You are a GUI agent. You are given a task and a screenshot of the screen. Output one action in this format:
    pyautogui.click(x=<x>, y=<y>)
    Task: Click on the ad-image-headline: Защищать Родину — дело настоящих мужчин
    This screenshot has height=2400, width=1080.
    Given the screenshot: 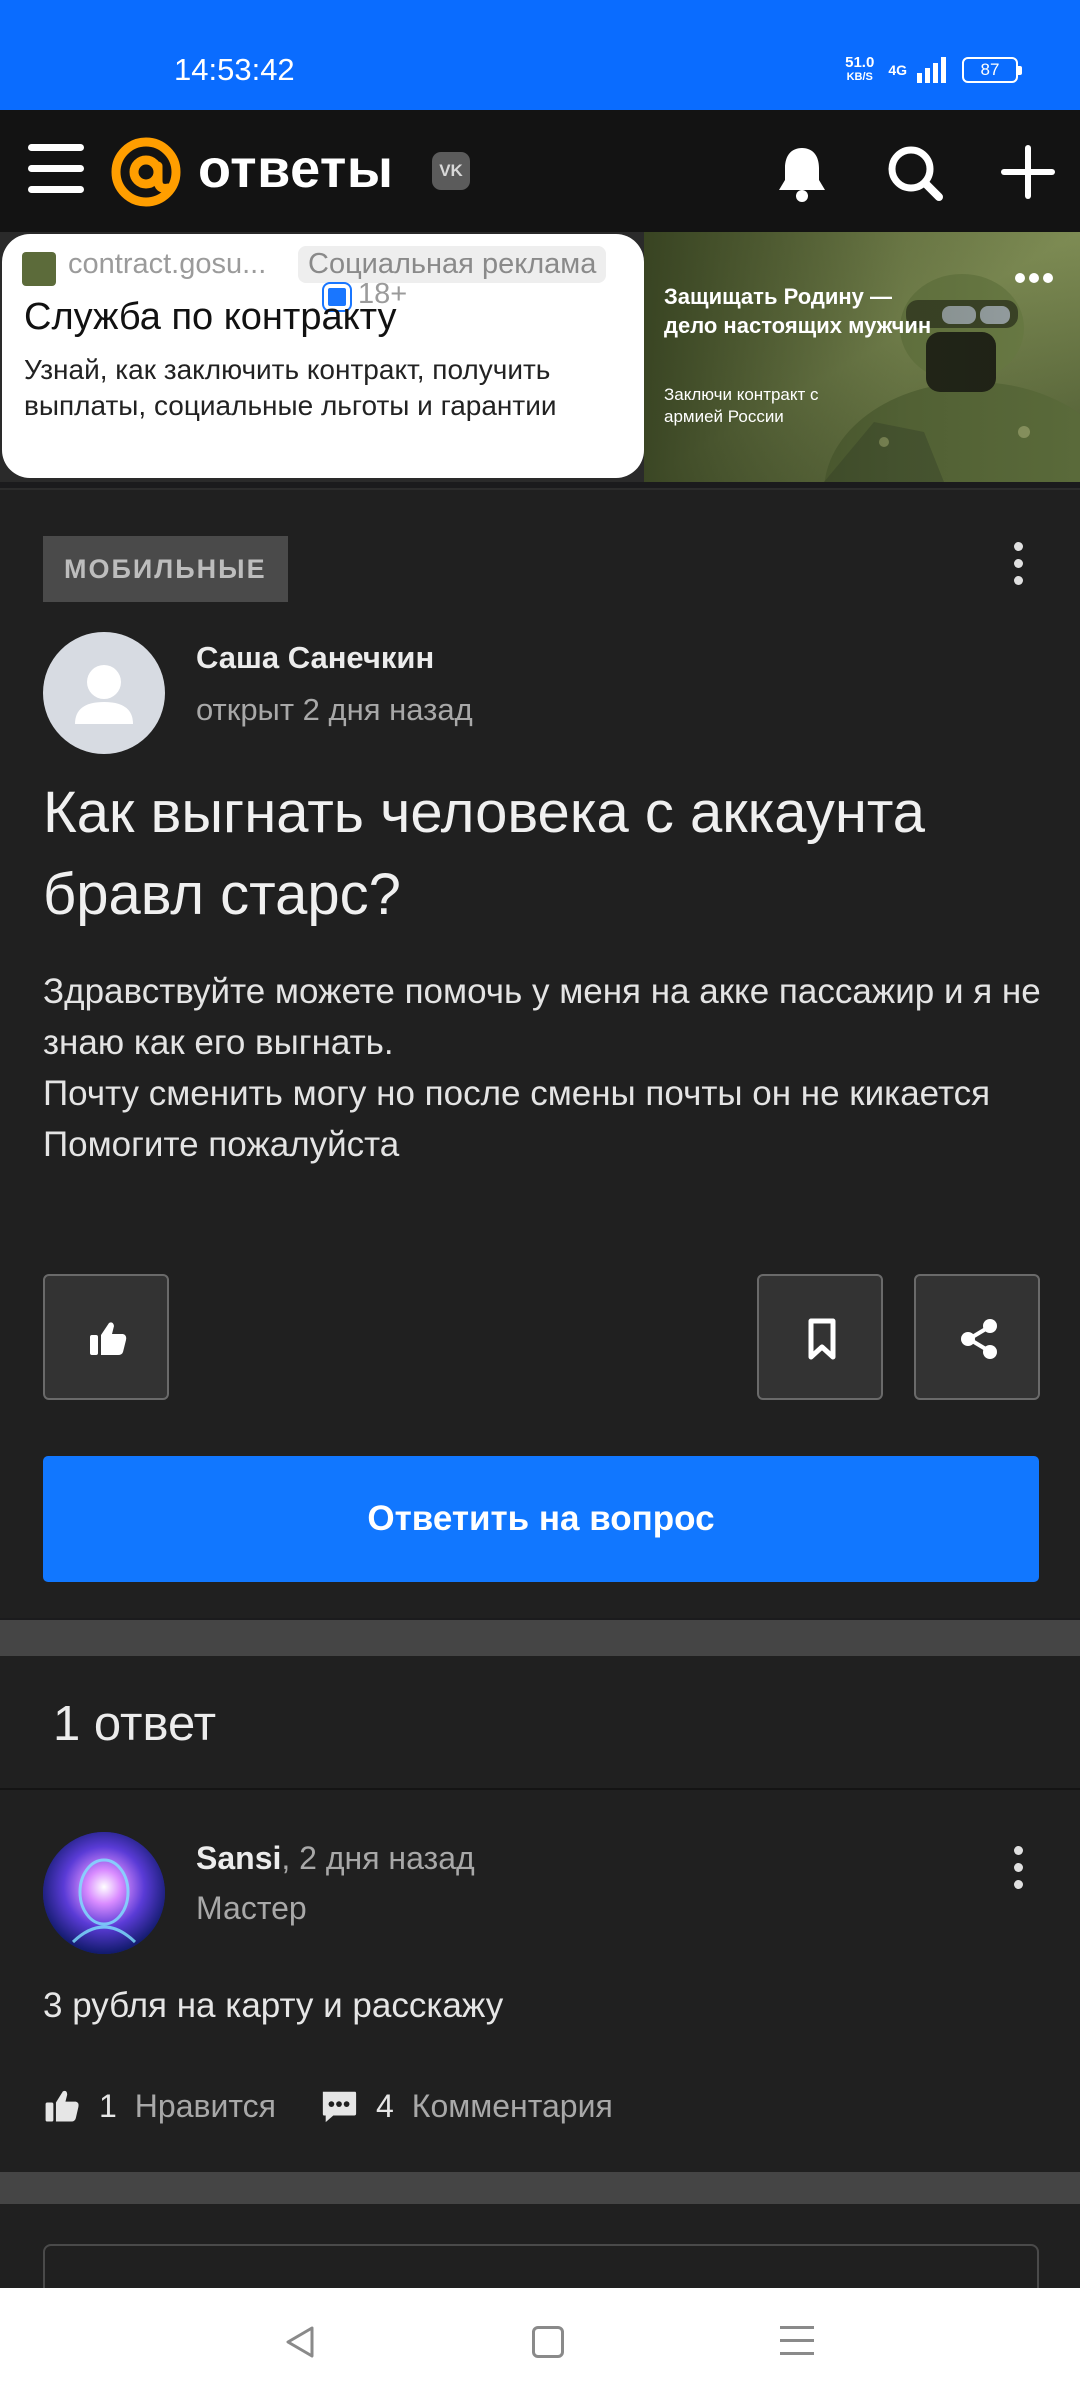 What is the action you would take?
    pyautogui.click(x=798, y=311)
    